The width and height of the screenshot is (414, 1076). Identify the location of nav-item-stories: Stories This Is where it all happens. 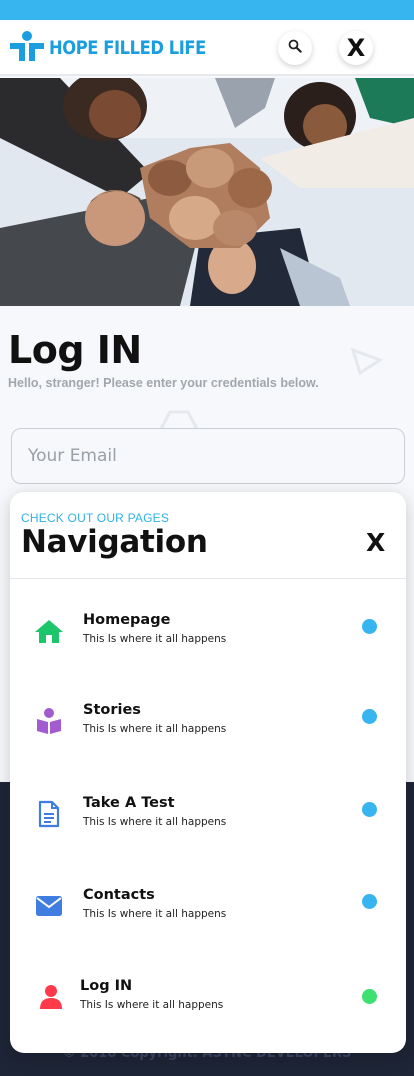
(208, 726).